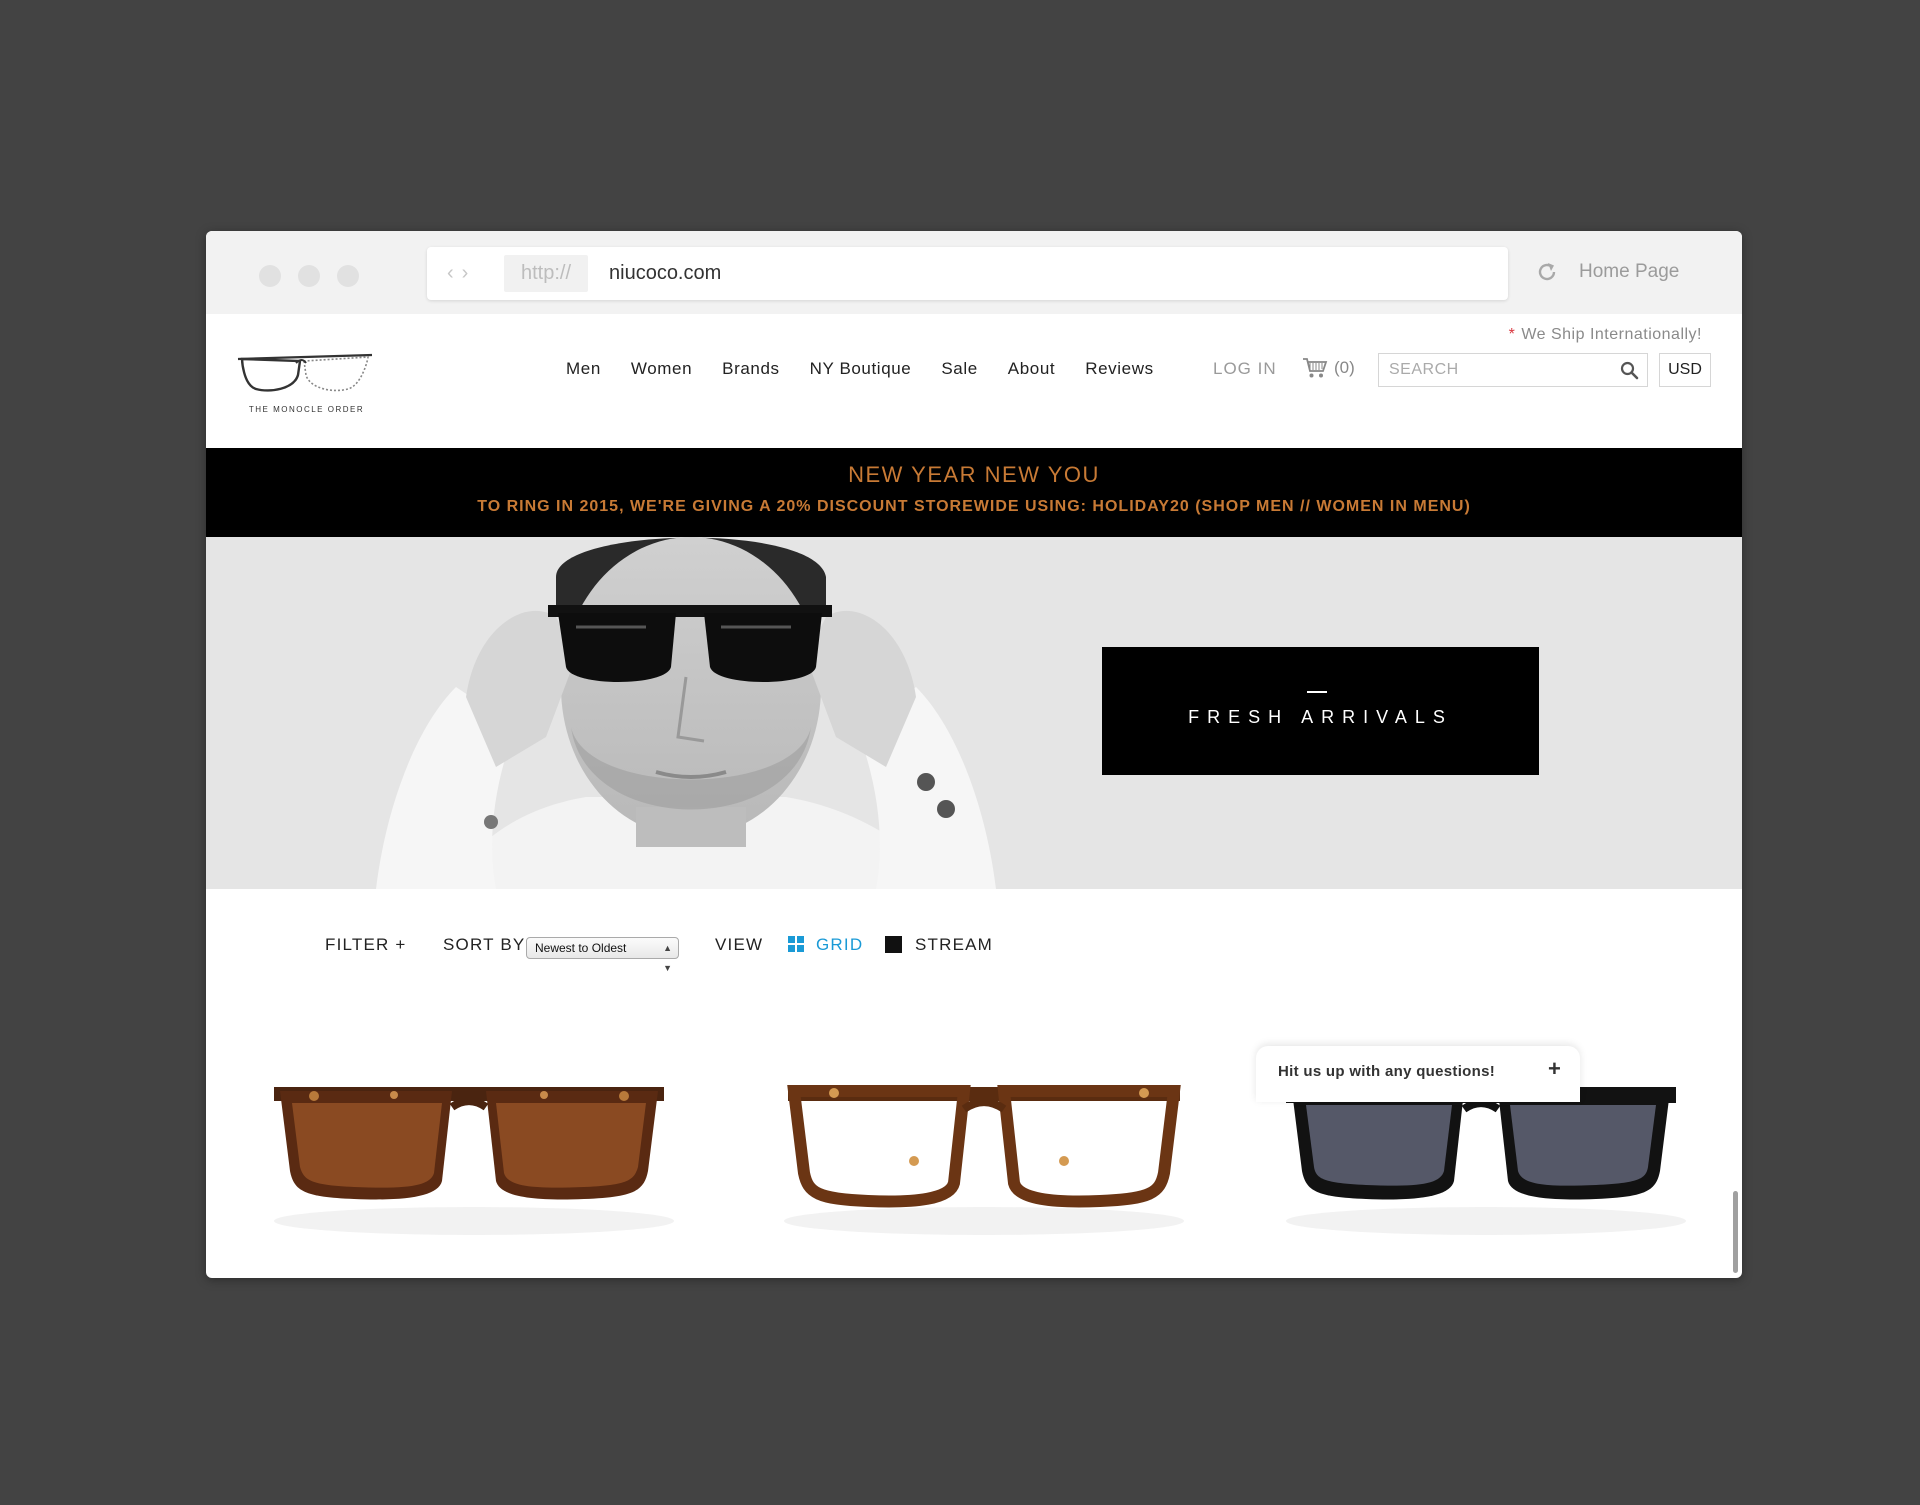  Describe the element at coordinates (306, 409) in the screenshot. I see `logo-wordmark: THE MONOCLE ORDER` at that location.